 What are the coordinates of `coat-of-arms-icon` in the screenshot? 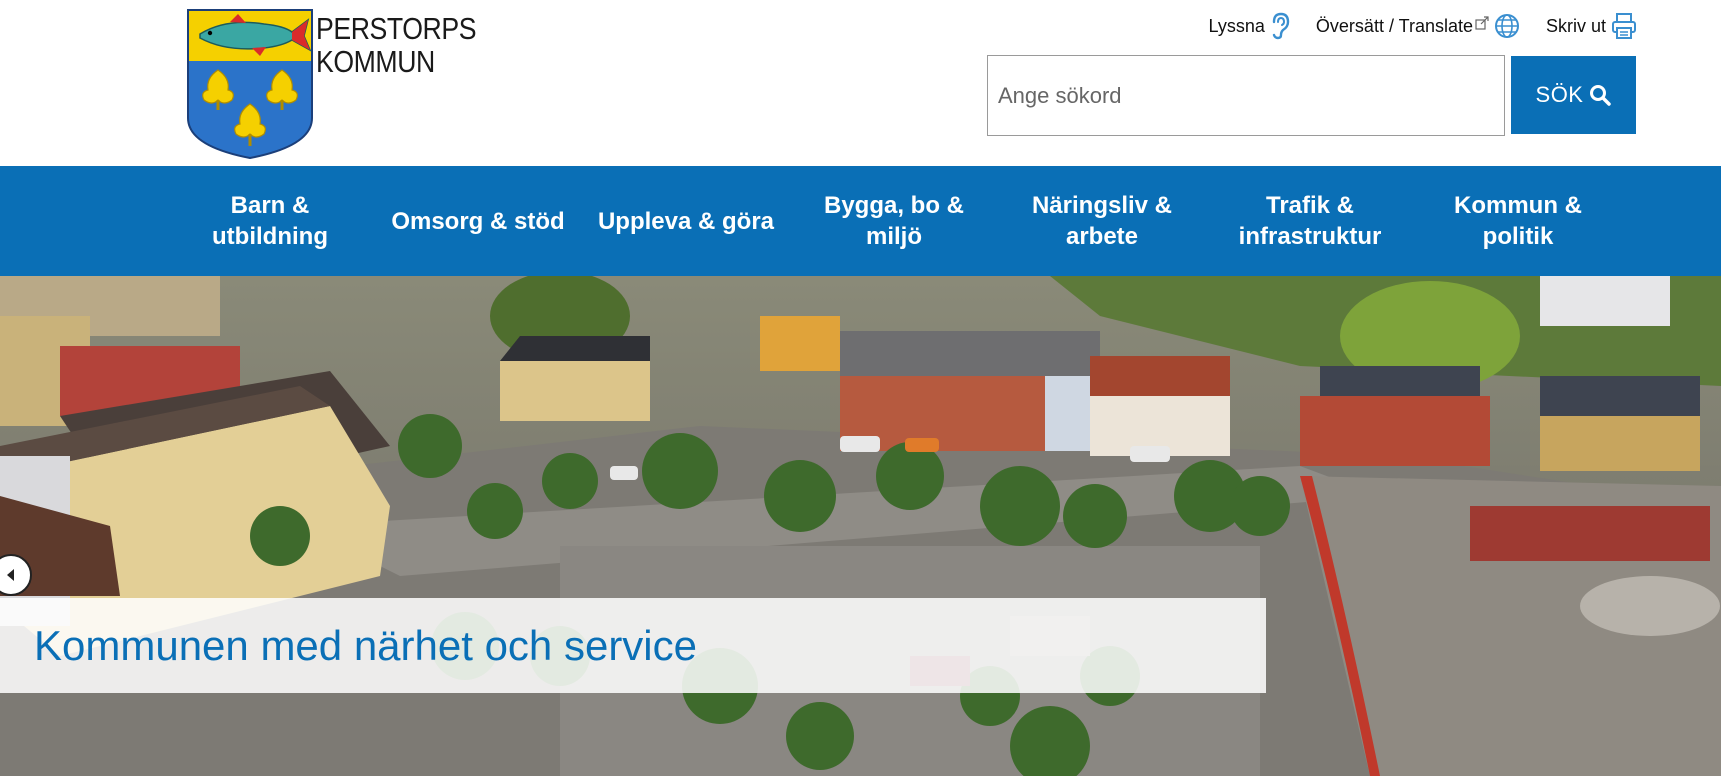 It's located at (250, 84).